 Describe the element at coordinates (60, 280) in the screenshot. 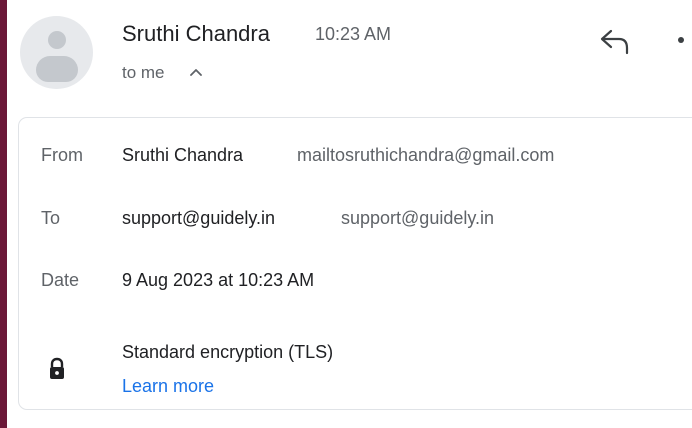

I see `date-label: Date` at that location.